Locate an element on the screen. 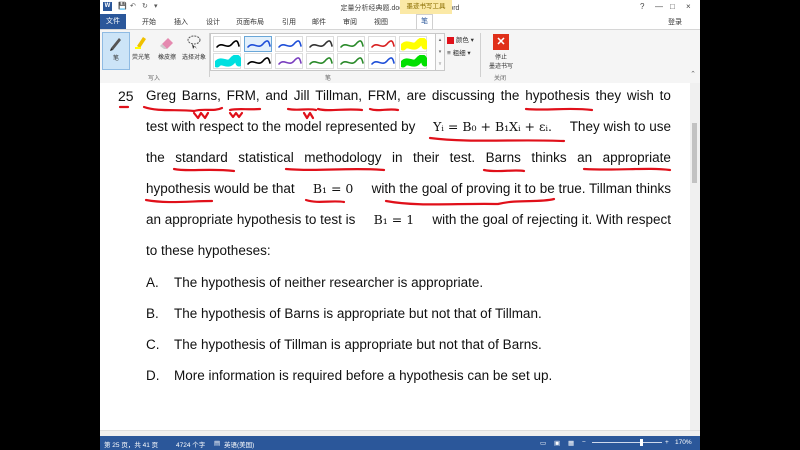 This screenshot has height=450, width=800. group-label-write: 写入 is located at coordinates (154, 79).